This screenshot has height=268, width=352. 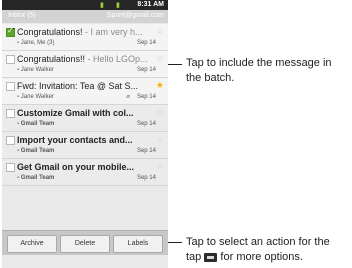 I want to click on callout-leader-bottom, so click(x=175, y=242).